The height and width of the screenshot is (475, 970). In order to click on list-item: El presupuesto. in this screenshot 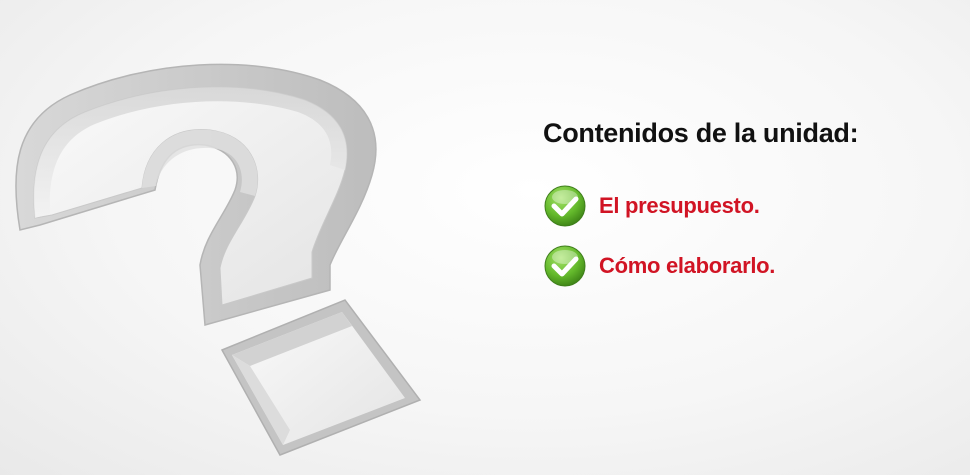, I will do `click(748, 206)`.